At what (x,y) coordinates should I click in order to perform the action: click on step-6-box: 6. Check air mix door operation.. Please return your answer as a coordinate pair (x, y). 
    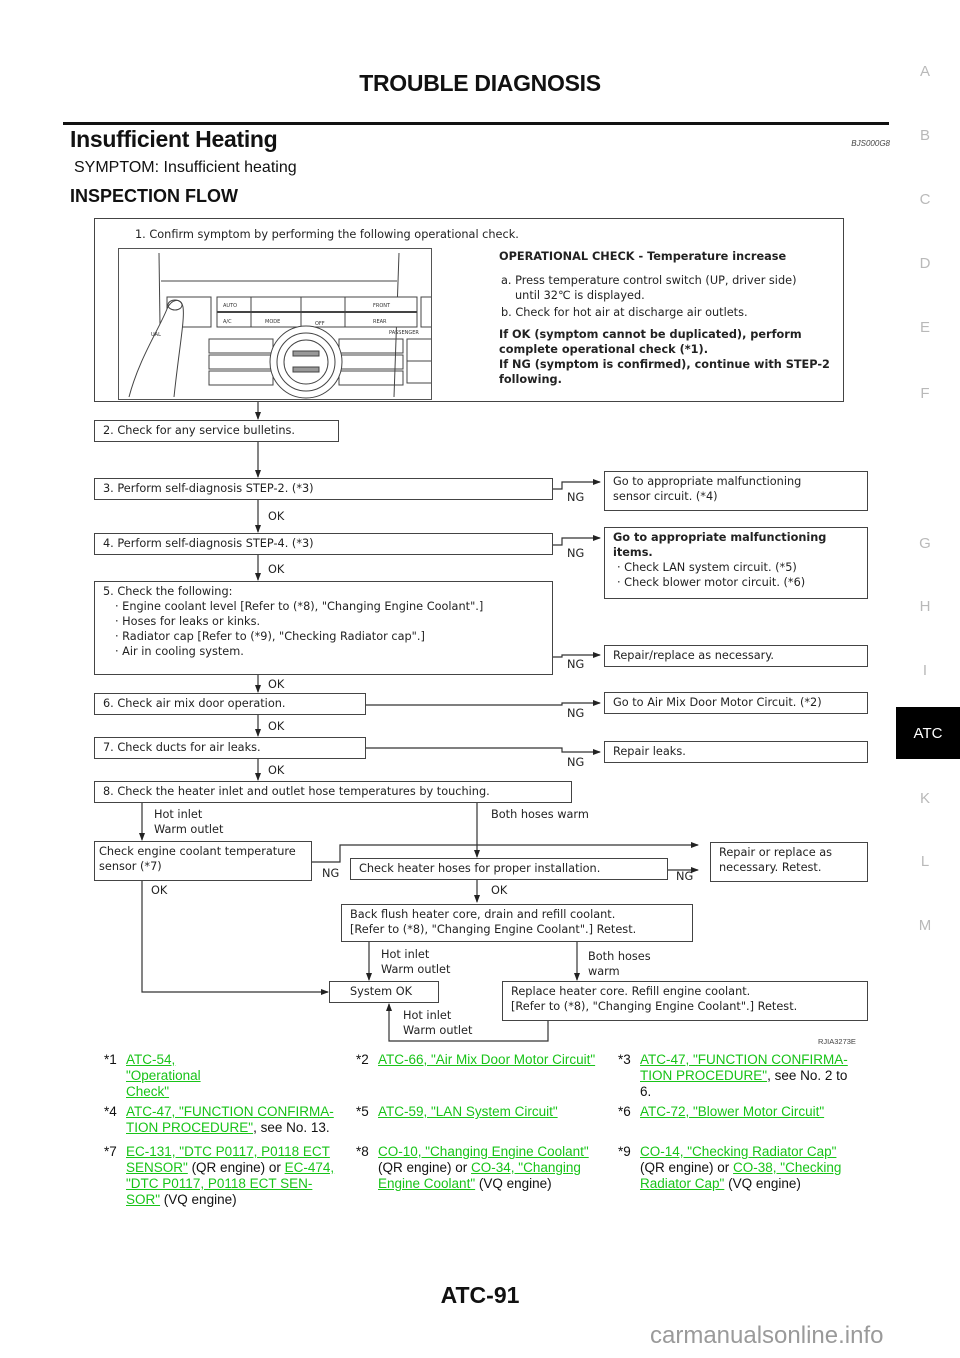
    Looking at the image, I should click on (230, 704).